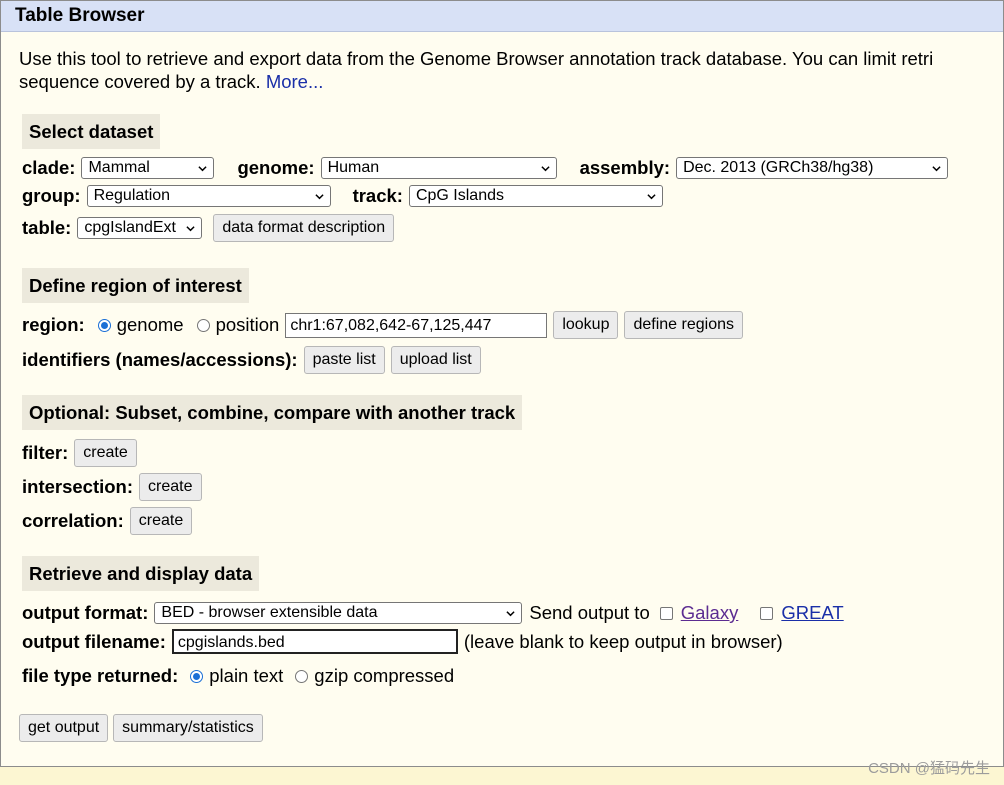  I want to click on table-select: cpgIslandExt, so click(140, 228).